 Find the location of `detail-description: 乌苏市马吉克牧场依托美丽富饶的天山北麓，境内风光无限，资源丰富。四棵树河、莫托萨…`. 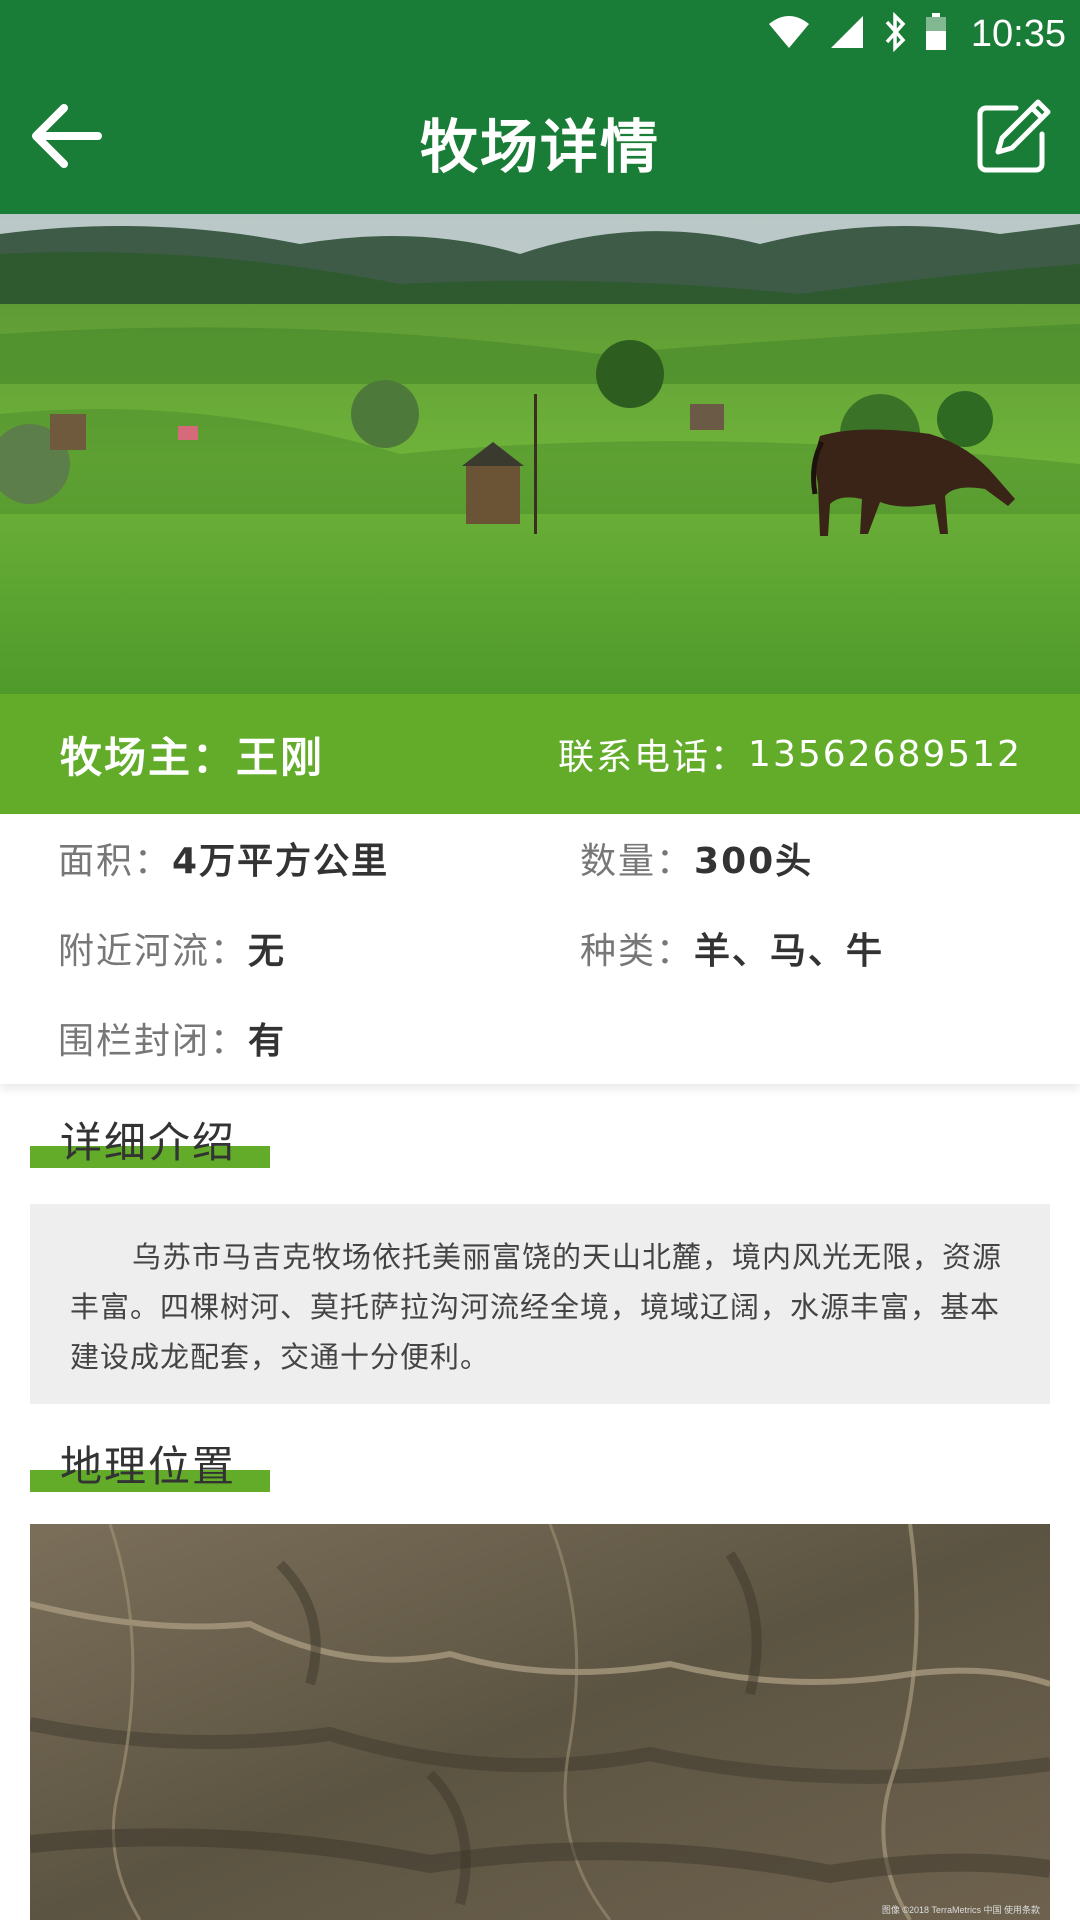

detail-description: 乌苏市马吉克牧场依托美丽富饶的天山北麓，境内风光无限，资源丰富。四棵树河、莫托萨… is located at coordinates (540, 1304).